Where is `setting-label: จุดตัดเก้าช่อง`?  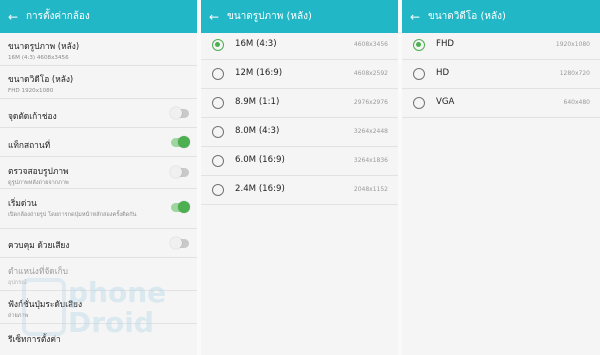 setting-label: จุดตัดเก้าช่อง is located at coordinates (32, 116).